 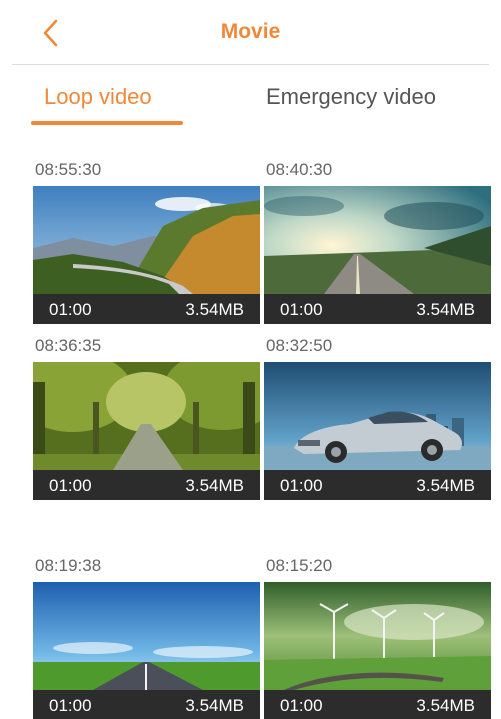 What do you see at coordinates (68, 169) in the screenshot?
I see `video-timestamp: 08:55:30` at bounding box center [68, 169].